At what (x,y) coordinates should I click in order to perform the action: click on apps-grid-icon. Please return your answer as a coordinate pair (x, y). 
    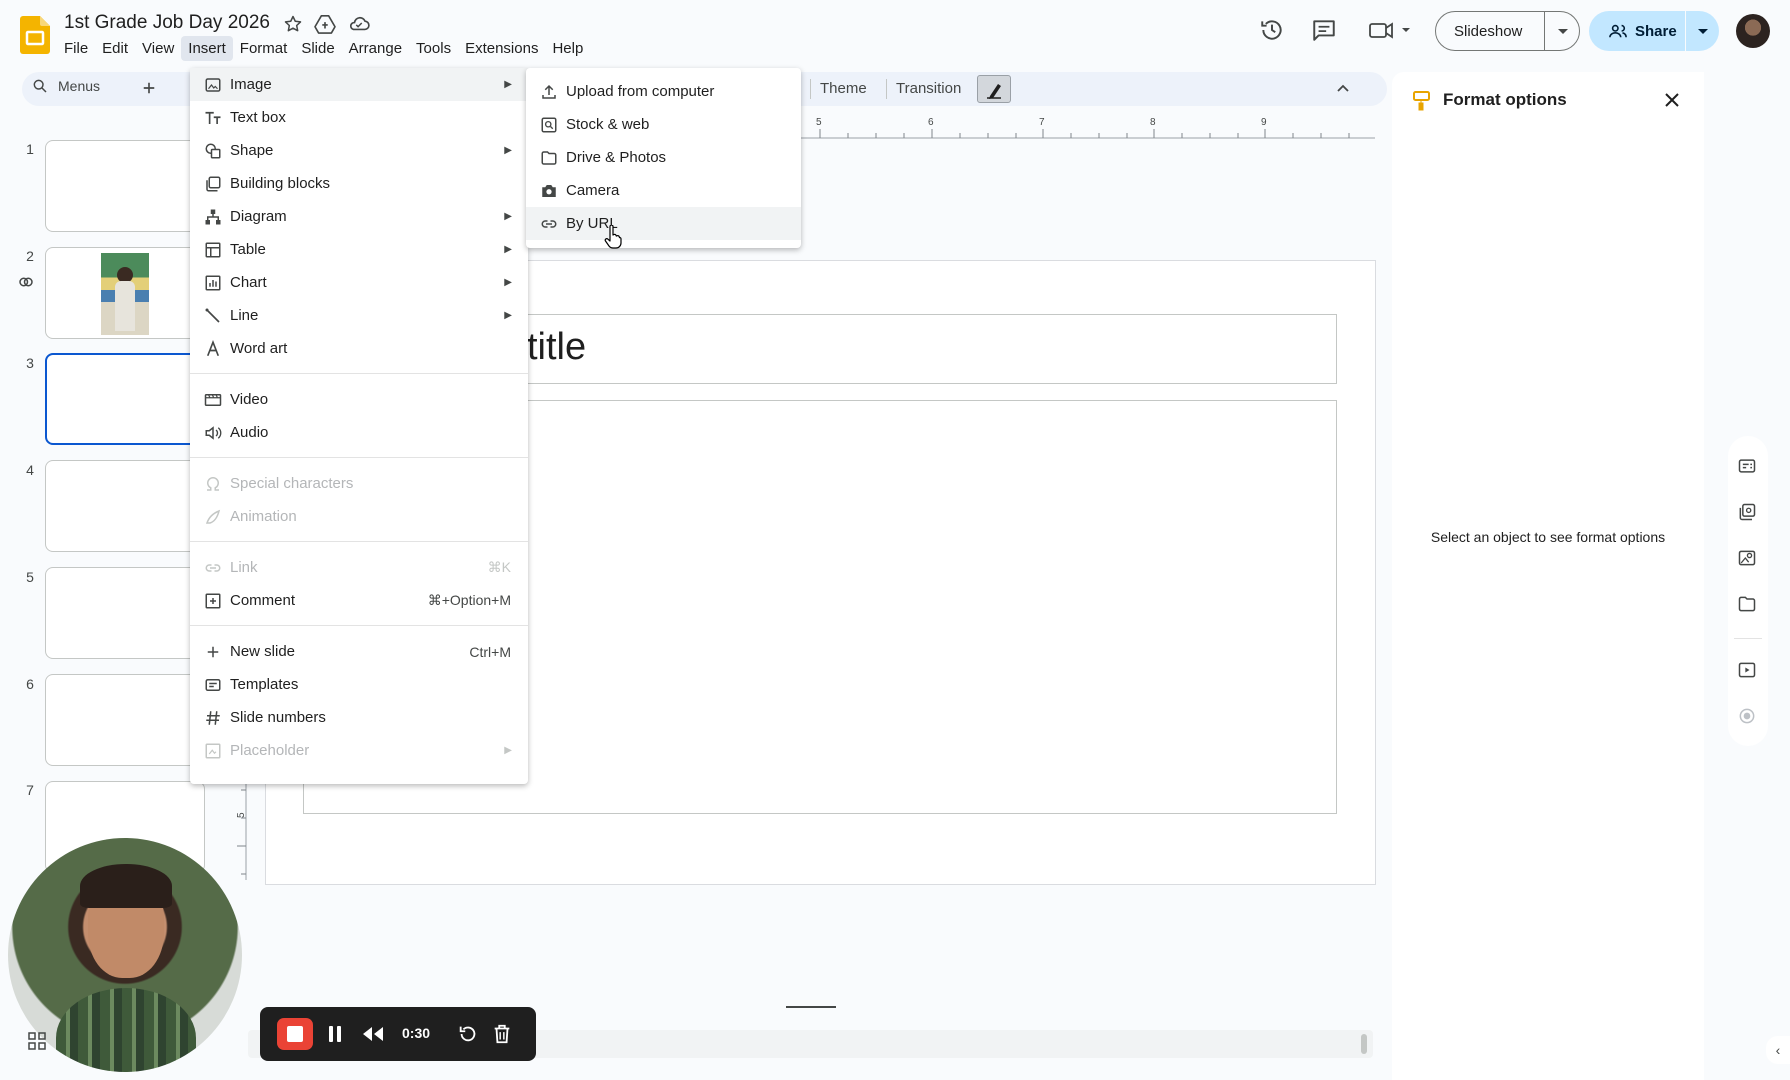
    Looking at the image, I should click on (37, 1041).